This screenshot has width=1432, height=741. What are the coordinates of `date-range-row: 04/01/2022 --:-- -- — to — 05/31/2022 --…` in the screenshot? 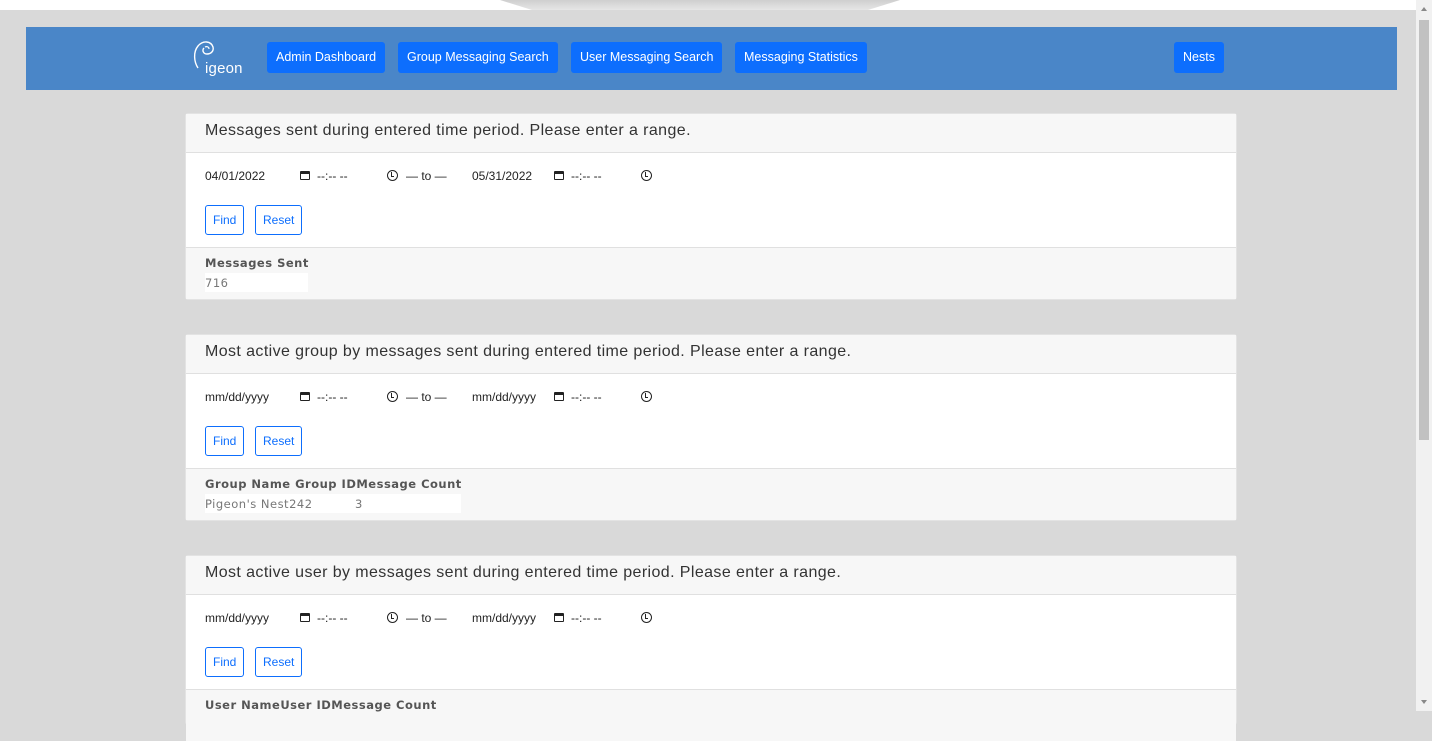 It's located at (711, 175).